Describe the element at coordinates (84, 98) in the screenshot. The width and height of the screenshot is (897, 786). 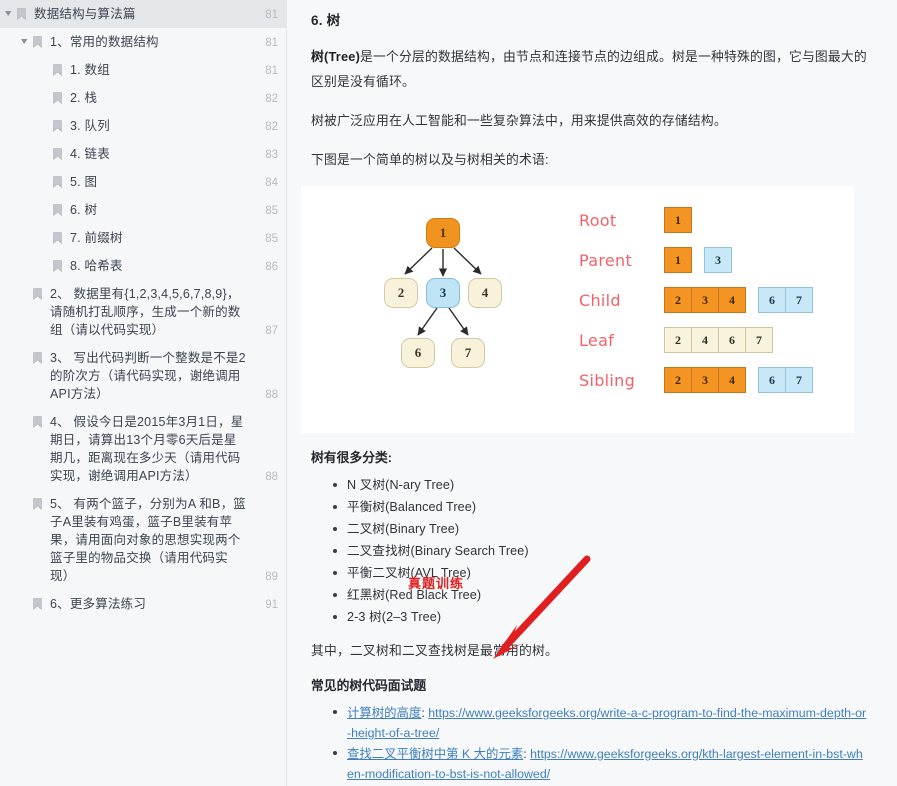
I see `toc-item-label: 2. 栈` at that location.